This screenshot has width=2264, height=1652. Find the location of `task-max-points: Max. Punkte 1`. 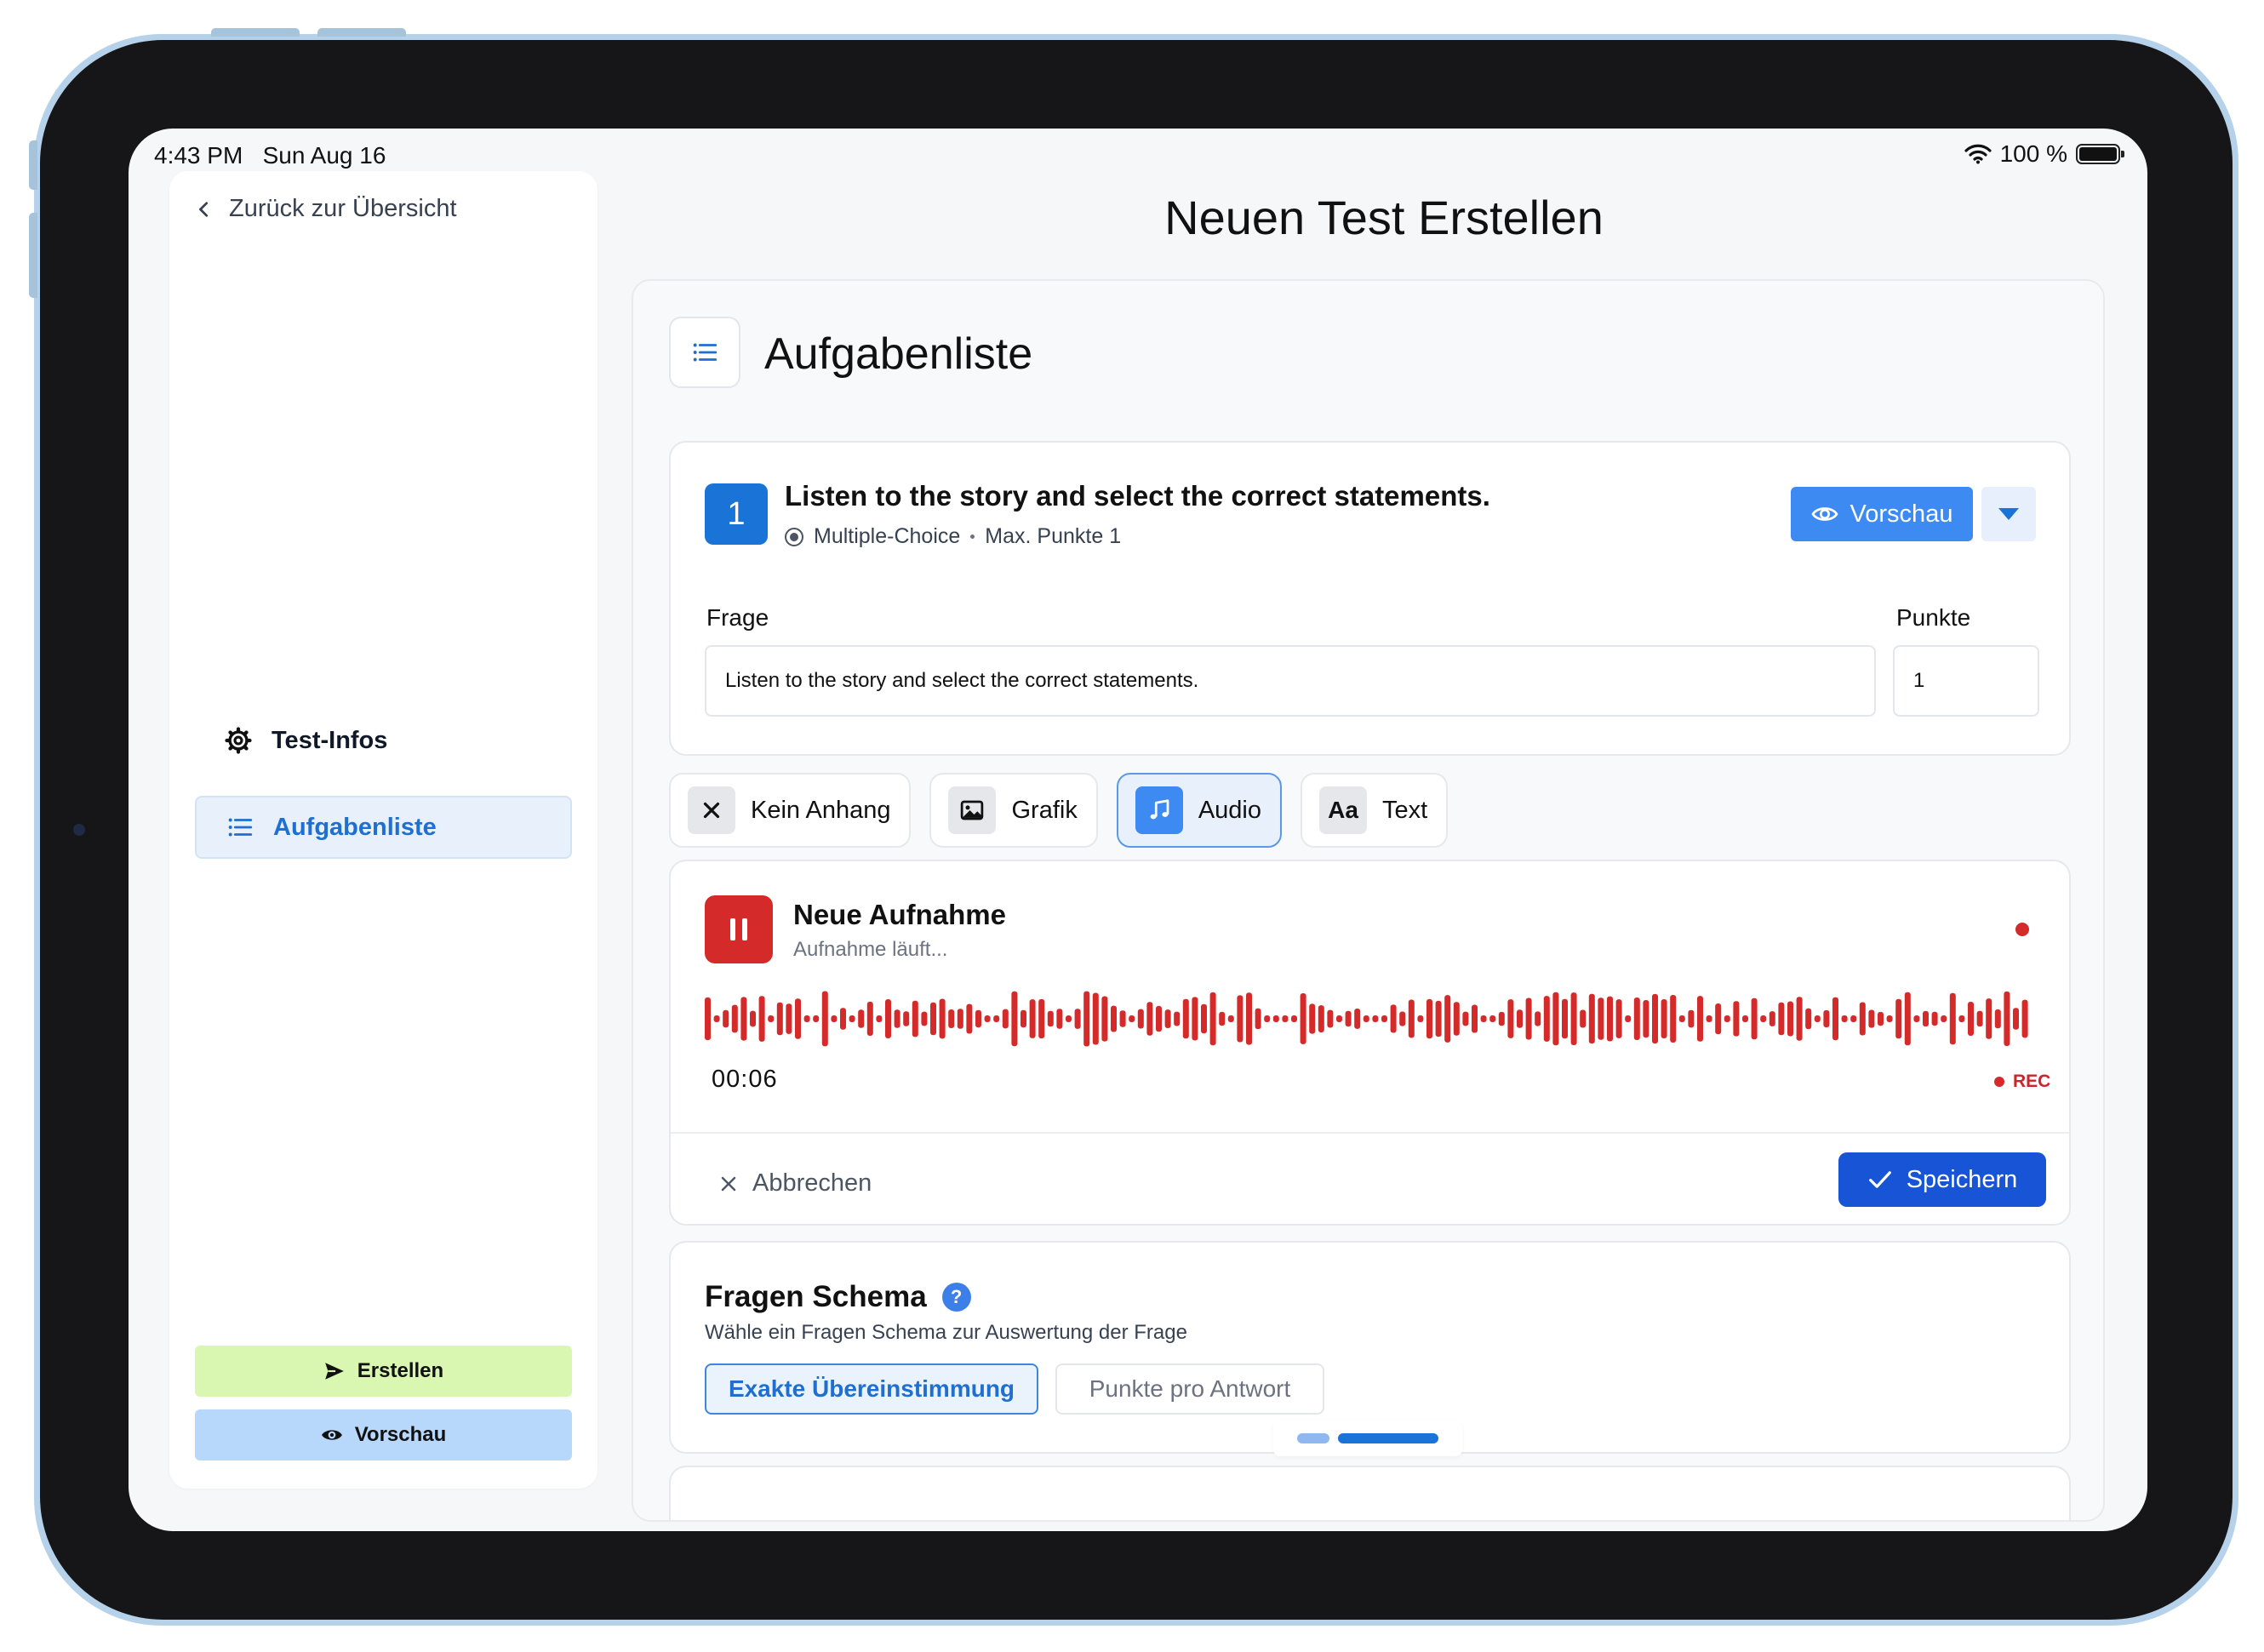

task-max-points: Max. Punkte 1 is located at coordinates (1053, 536).